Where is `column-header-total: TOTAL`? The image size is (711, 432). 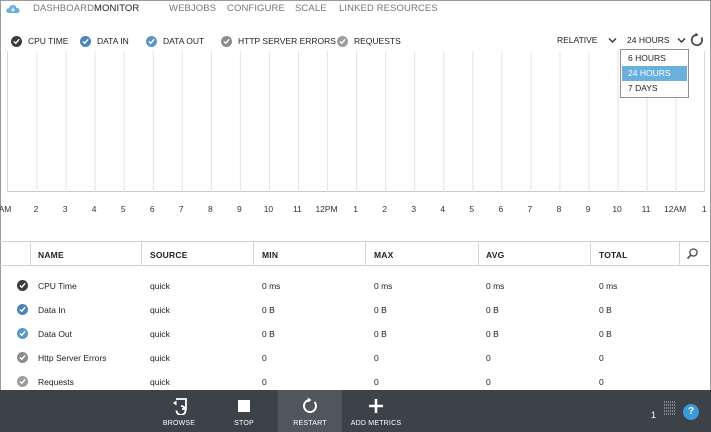
column-header-total: TOTAL is located at coordinates (613, 255).